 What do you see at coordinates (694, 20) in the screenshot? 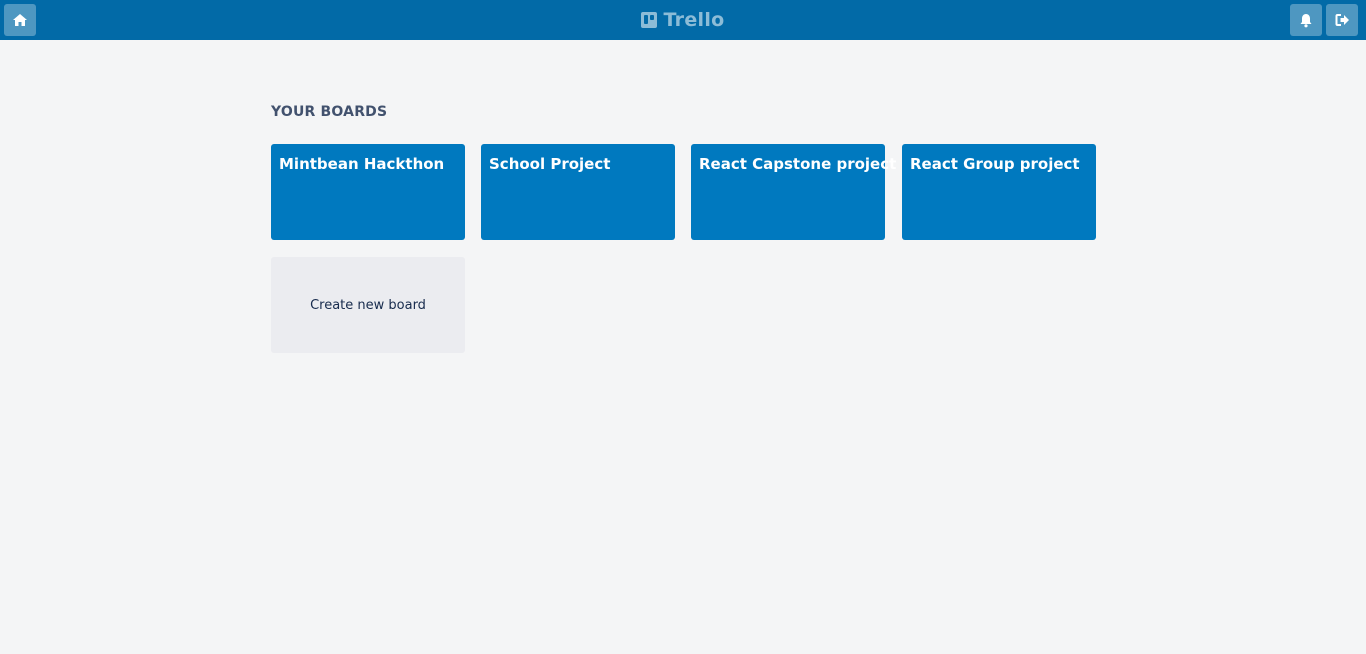
I see `app-name: Trello` at bounding box center [694, 20].